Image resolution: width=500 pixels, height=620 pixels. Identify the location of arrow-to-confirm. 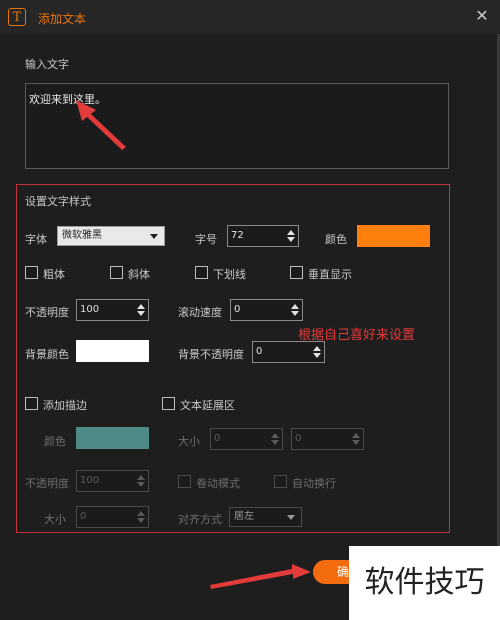
(260, 576).